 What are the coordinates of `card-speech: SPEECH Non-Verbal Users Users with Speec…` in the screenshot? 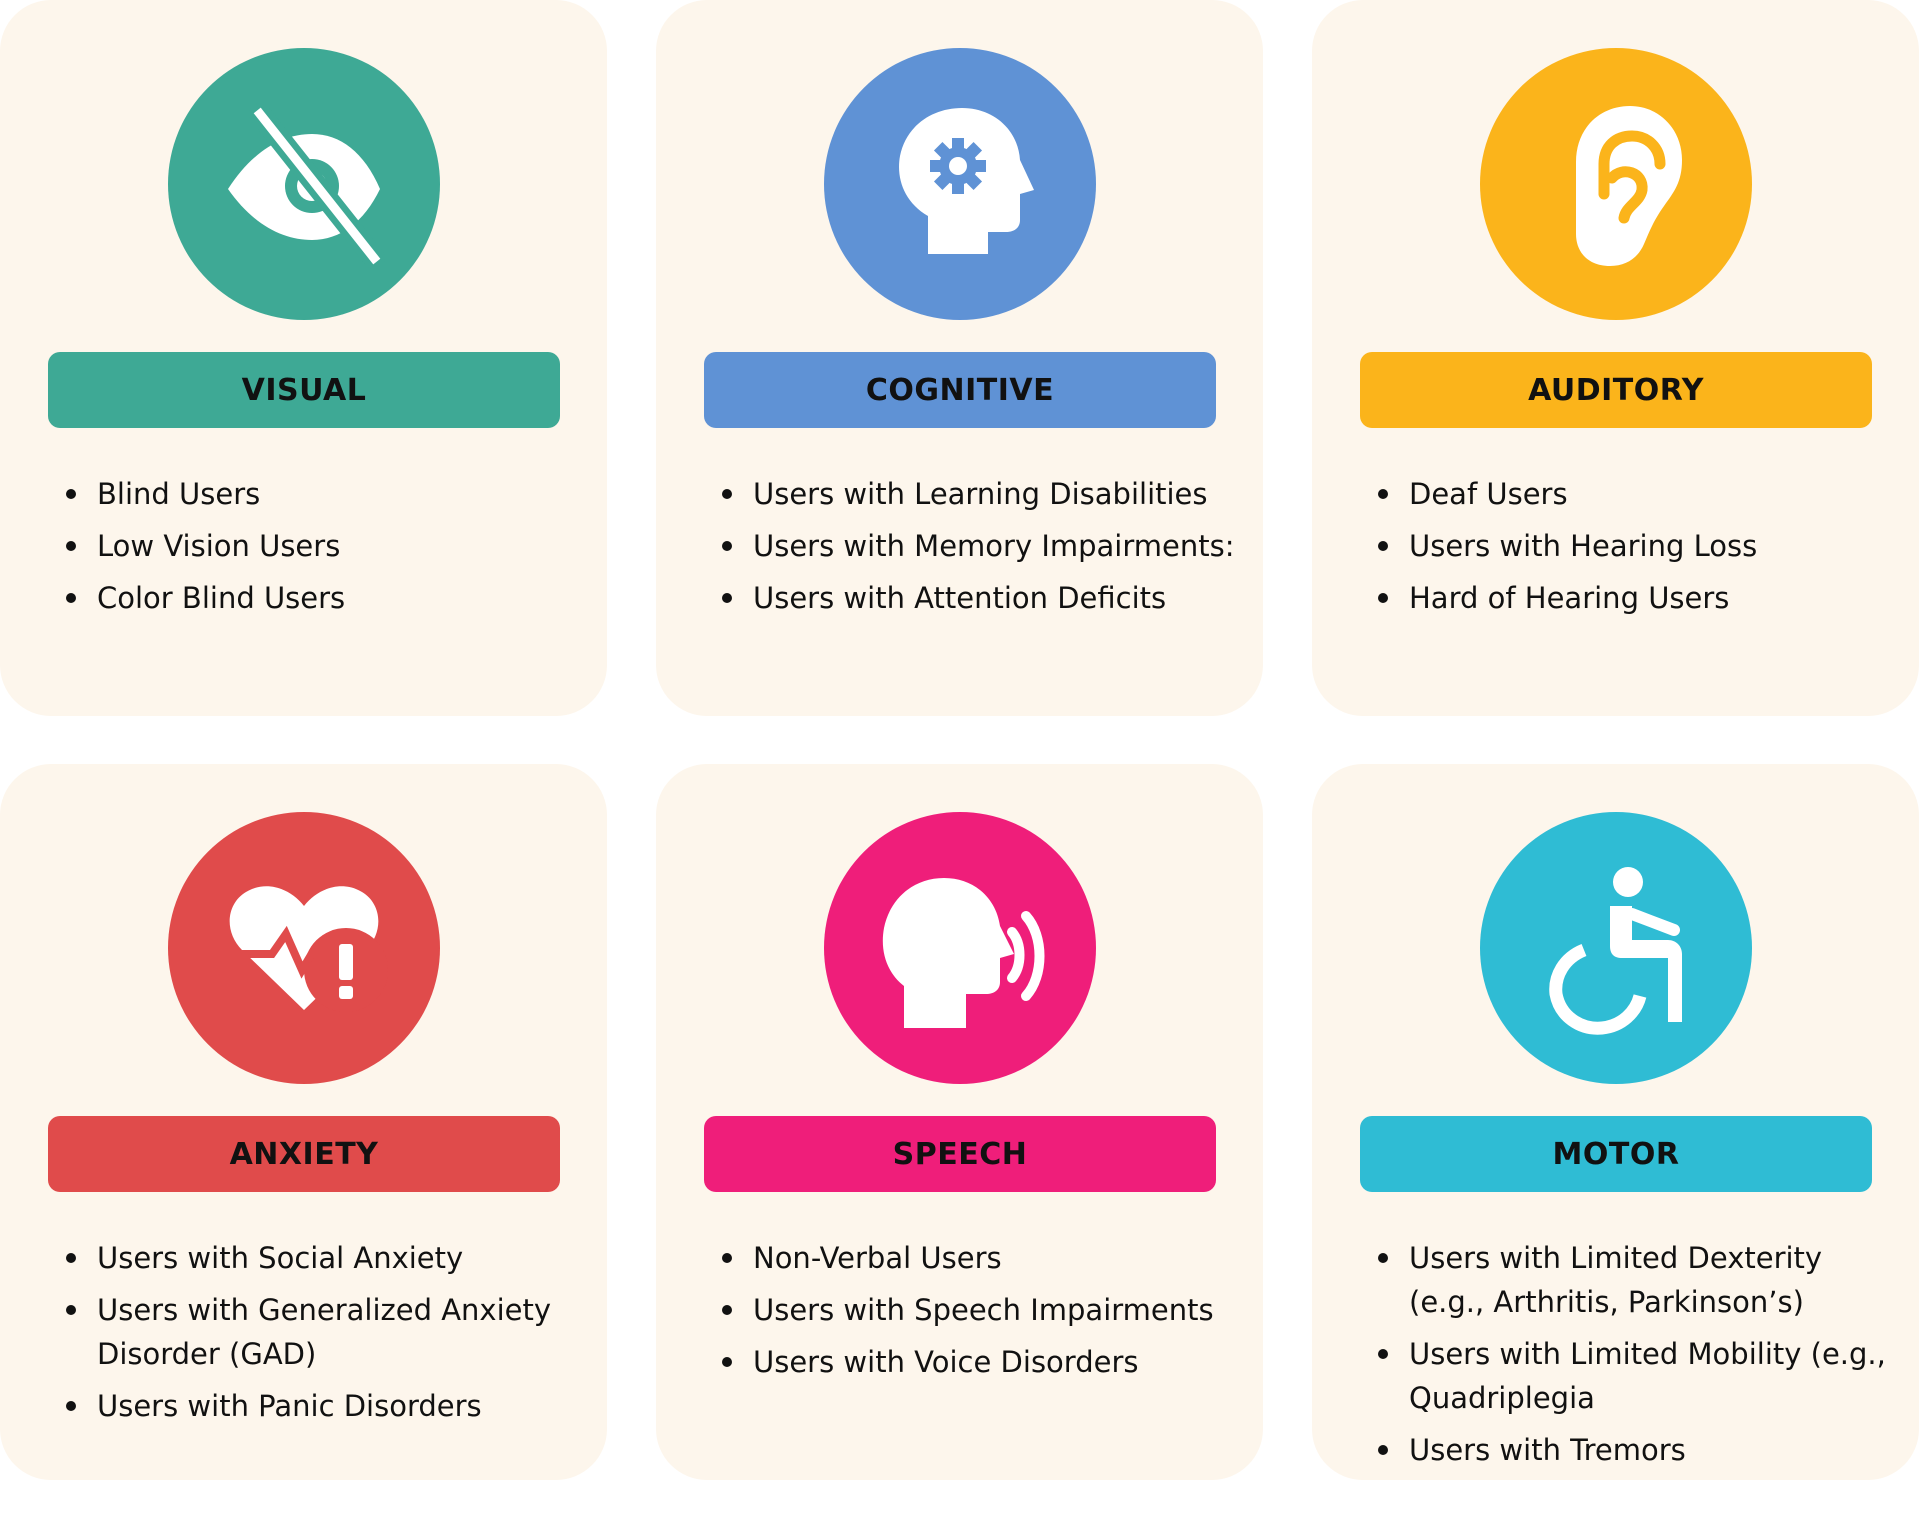 It's located at (959, 1122).